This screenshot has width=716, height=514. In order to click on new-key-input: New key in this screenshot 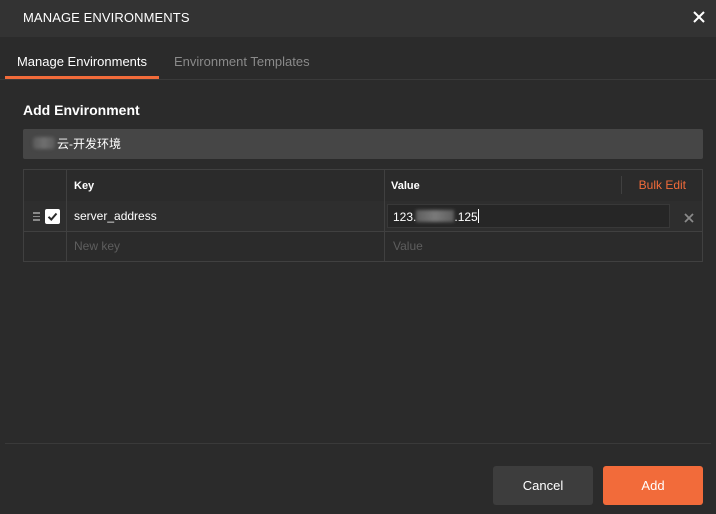, I will do `click(97, 246)`.